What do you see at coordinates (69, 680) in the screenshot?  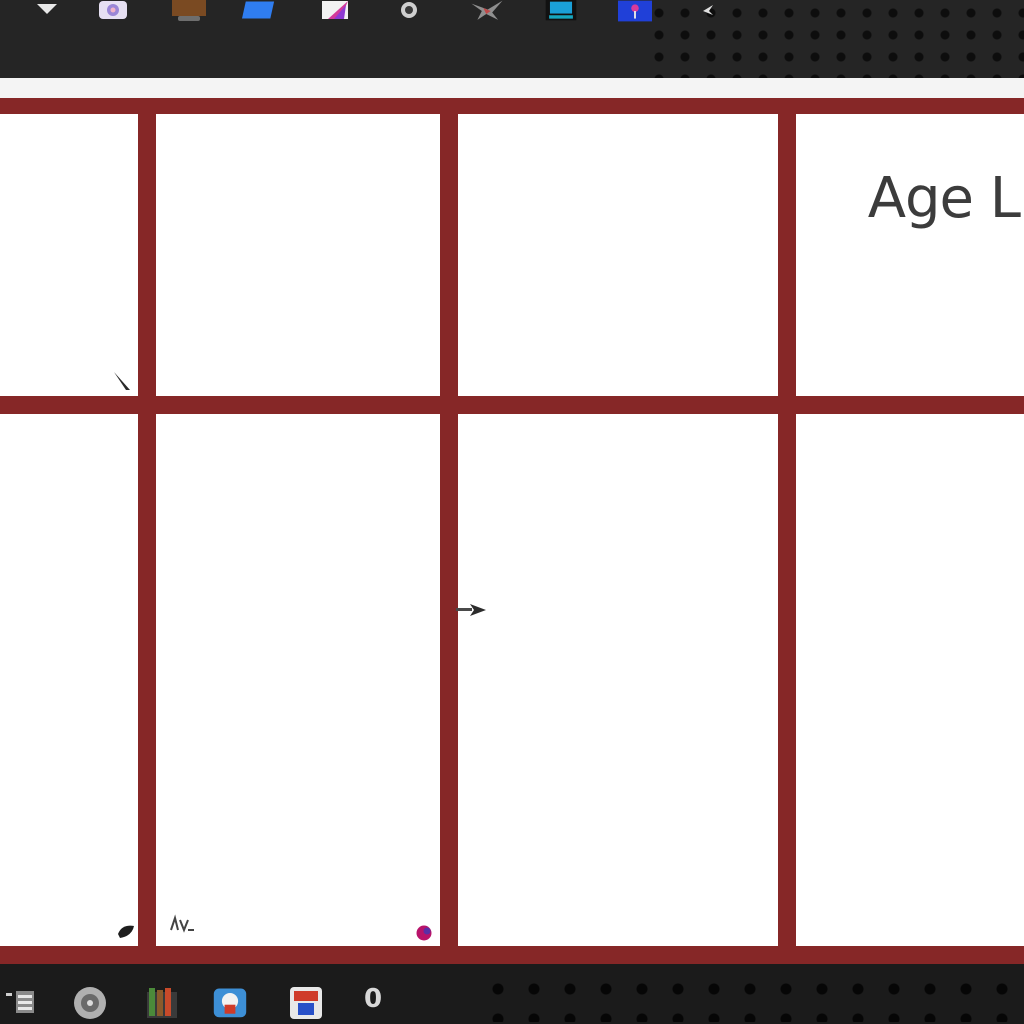 I see `grid-cell-r2-c1` at bounding box center [69, 680].